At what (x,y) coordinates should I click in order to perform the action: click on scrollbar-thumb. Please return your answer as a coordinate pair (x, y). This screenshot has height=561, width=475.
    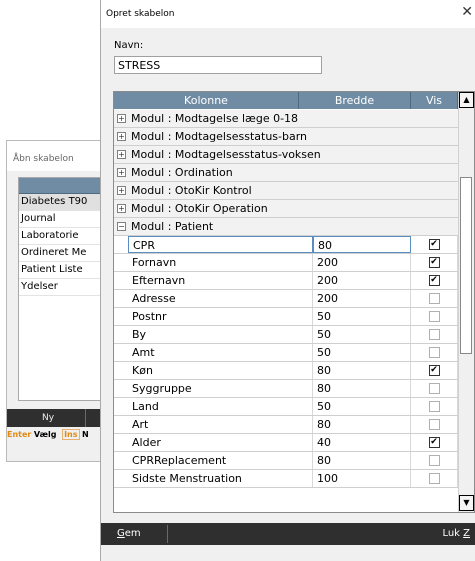
    Looking at the image, I should click on (466, 265).